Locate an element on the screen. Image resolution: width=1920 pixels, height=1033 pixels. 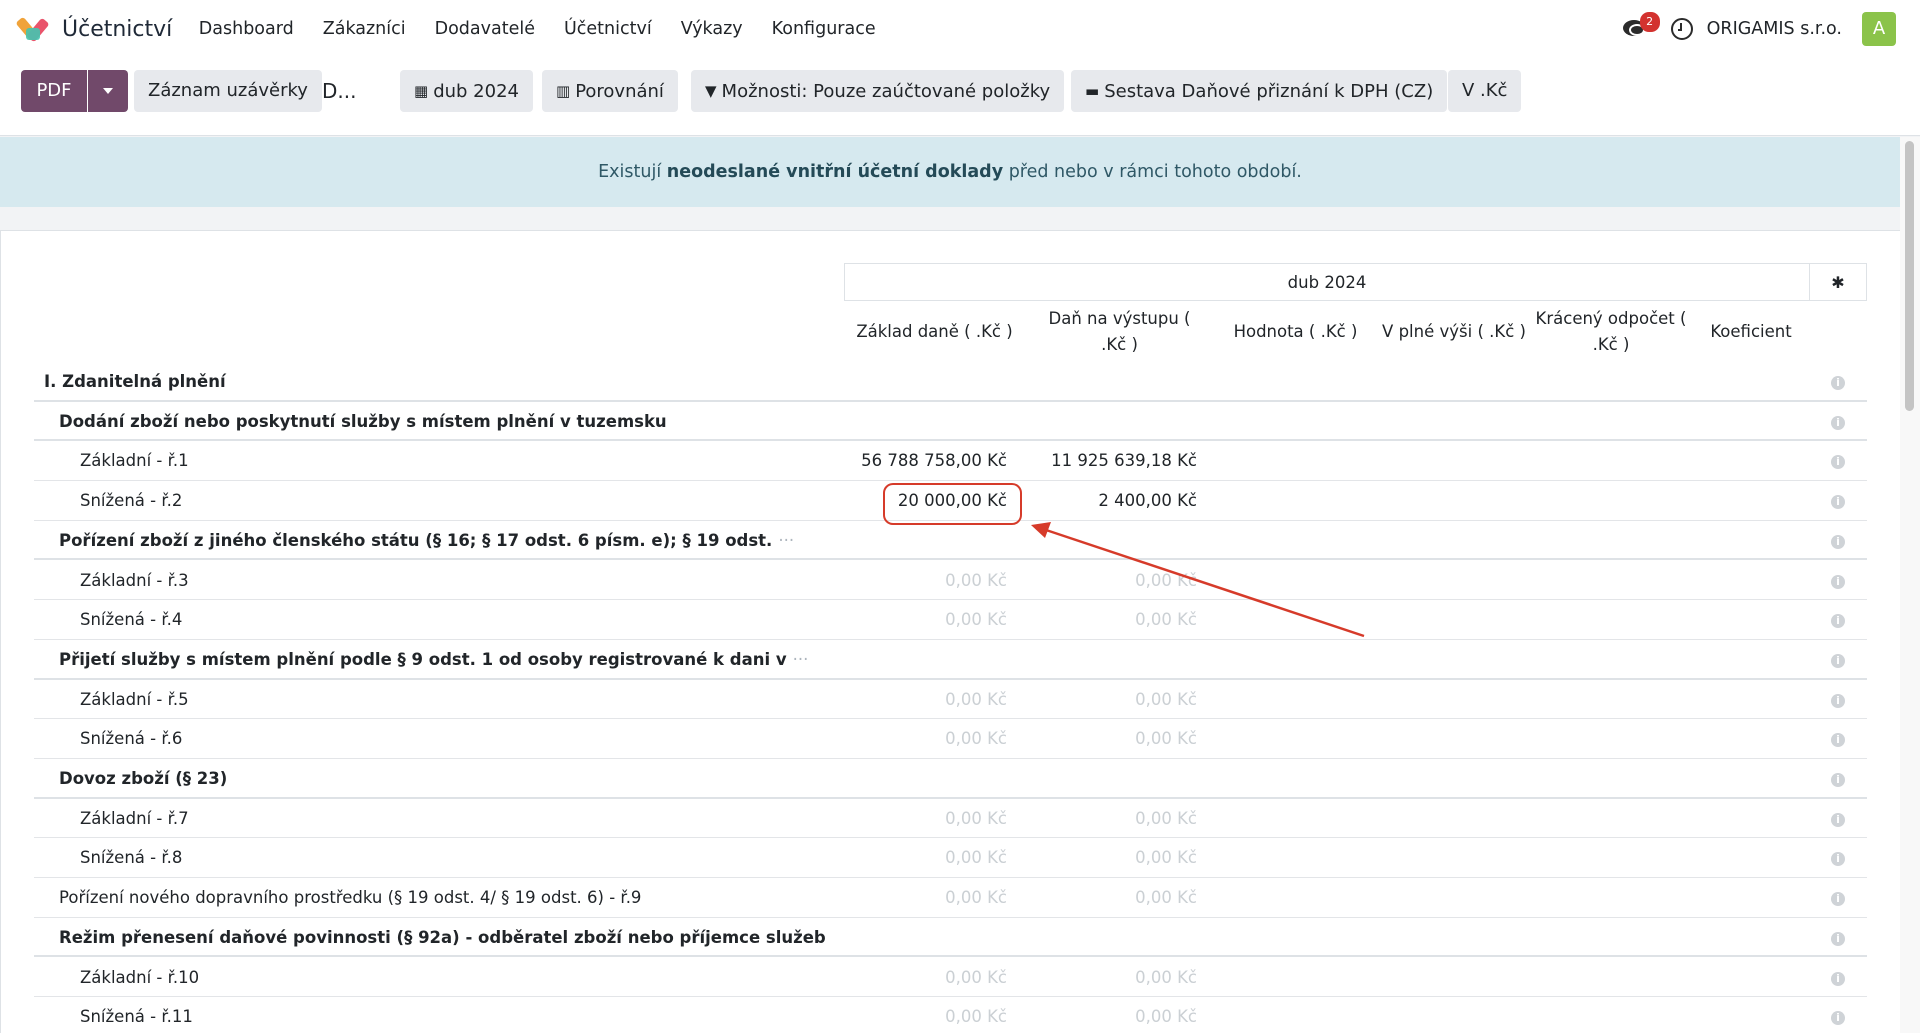
pdf-button: PDF is located at coordinates (54, 91).